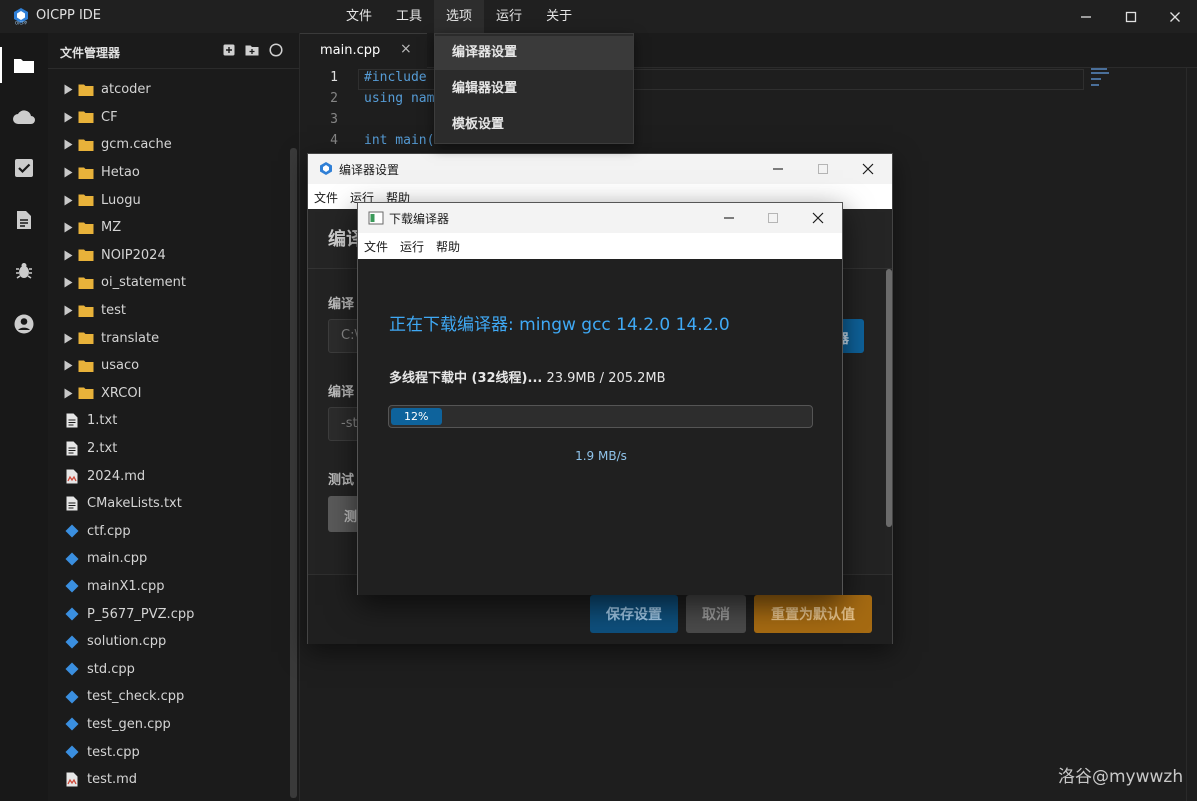 This screenshot has height=801, width=1197. I want to click on tree-item-label: 2.txt, so click(102, 449).